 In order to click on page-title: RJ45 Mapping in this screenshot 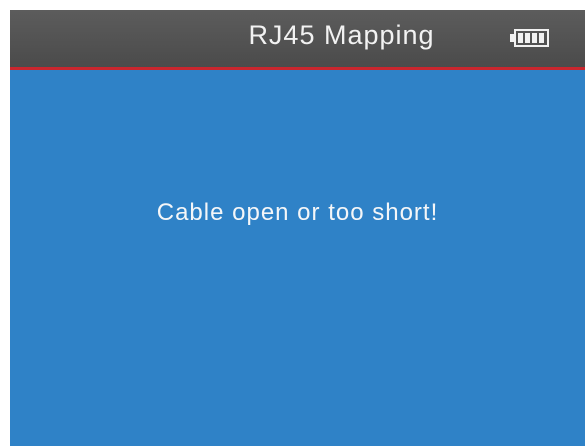, I will do `click(341, 35)`.